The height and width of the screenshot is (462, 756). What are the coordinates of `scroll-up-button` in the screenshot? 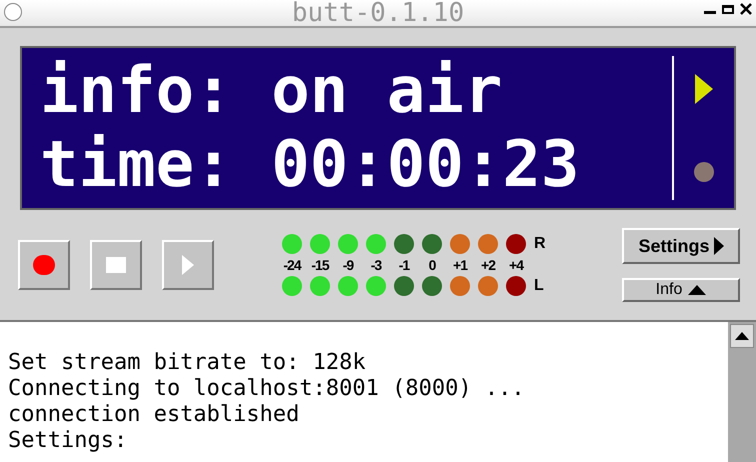 It's located at (742, 336).